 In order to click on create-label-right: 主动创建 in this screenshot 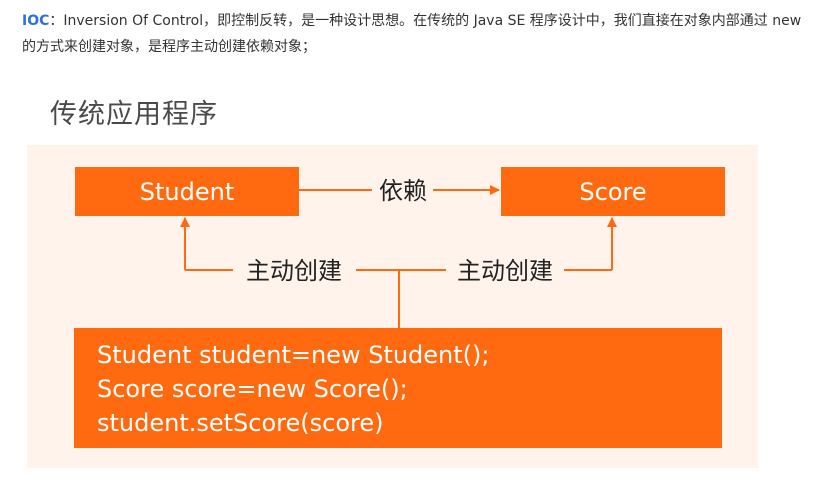, I will do `click(505, 271)`.